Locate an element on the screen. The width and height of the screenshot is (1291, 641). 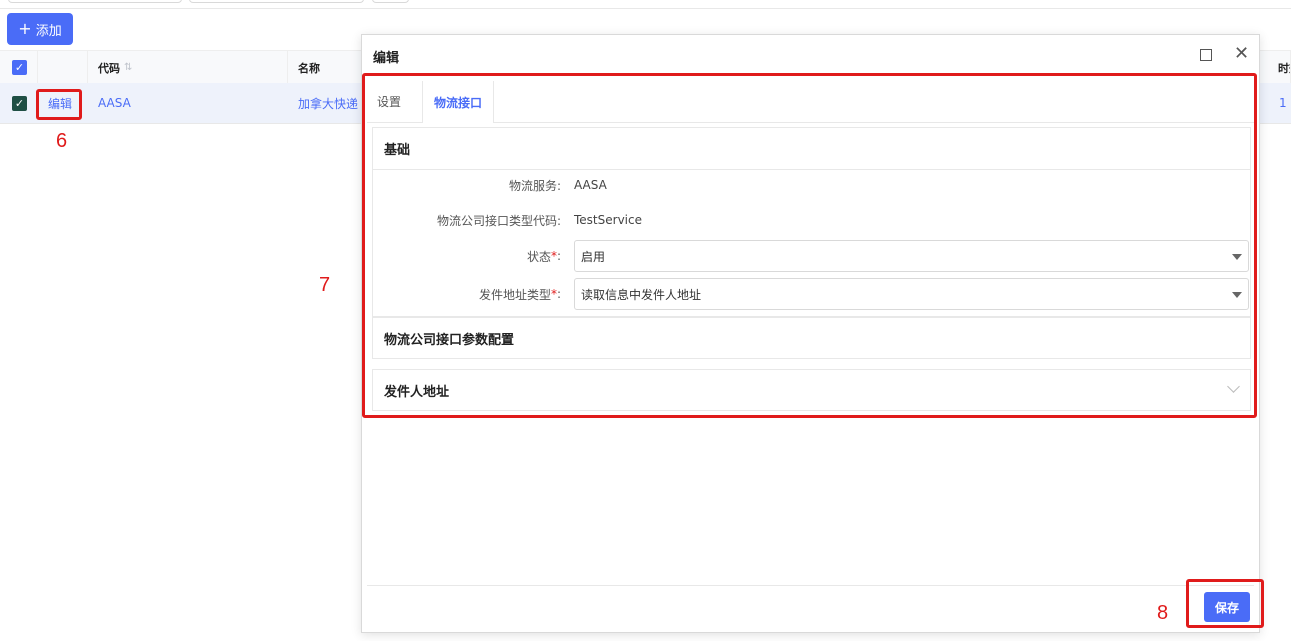
address-type-select-value: 读取信息中发件人地址 is located at coordinates (641, 294).